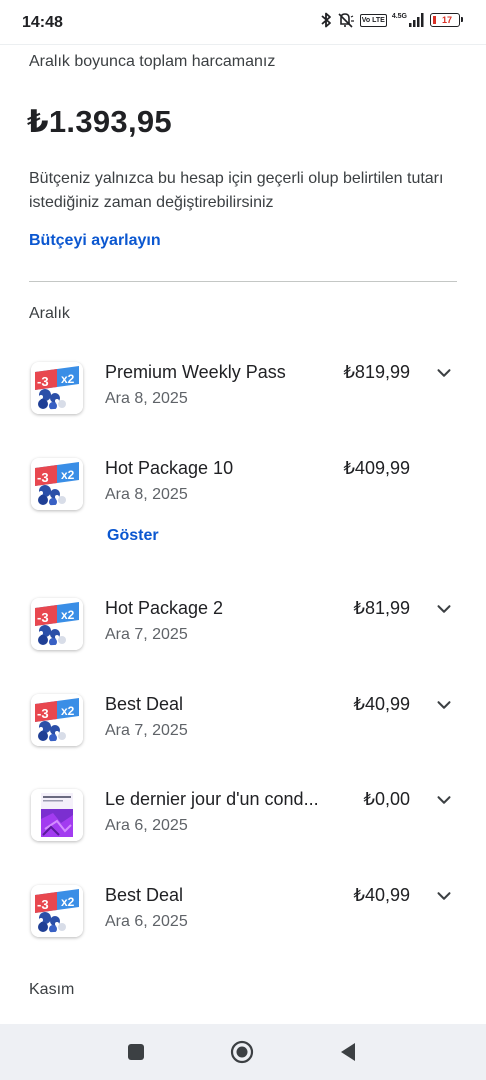 The width and height of the screenshot is (486, 1080). I want to click on battery-icon: 17, so click(446, 20).